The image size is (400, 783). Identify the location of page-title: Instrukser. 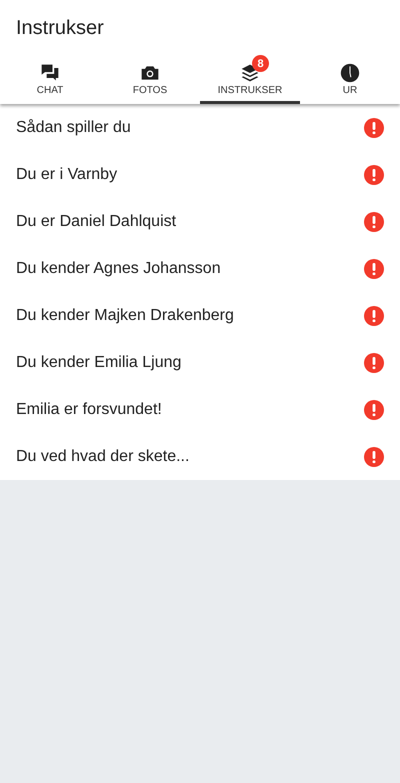
(60, 28).